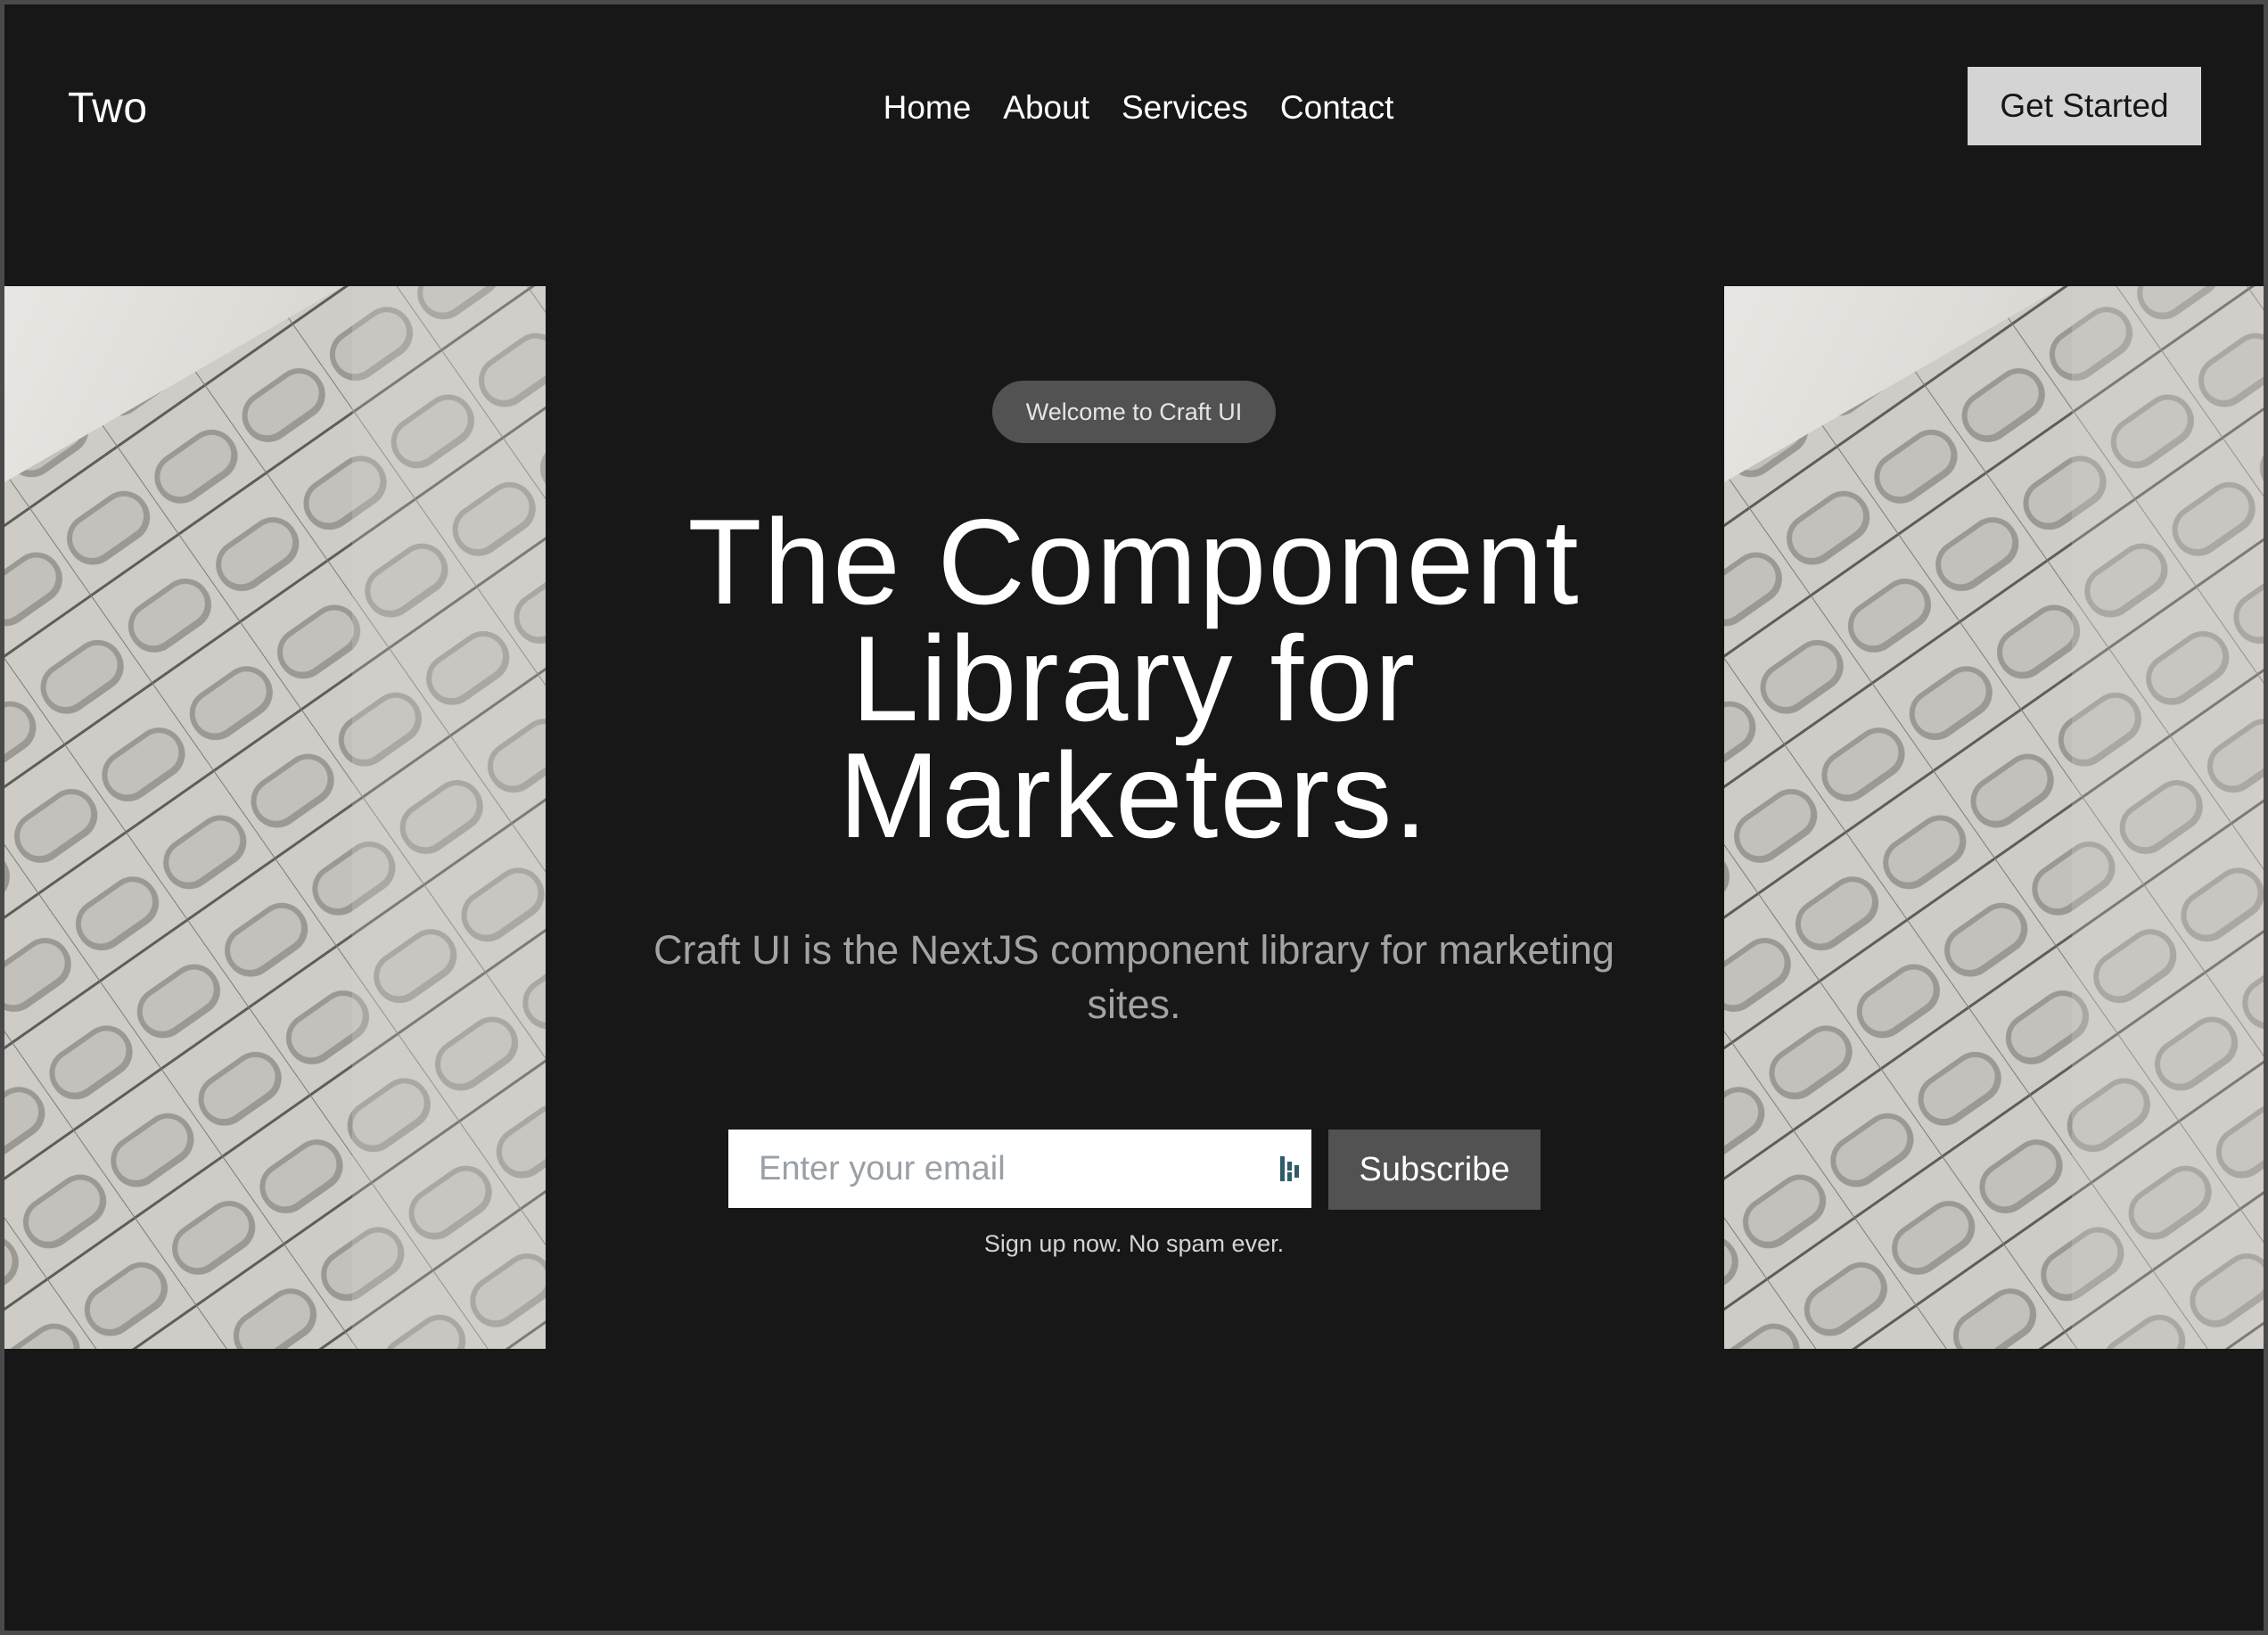  What do you see at coordinates (1134, 795) in the screenshot?
I see `headline-line-3: Marketers.` at bounding box center [1134, 795].